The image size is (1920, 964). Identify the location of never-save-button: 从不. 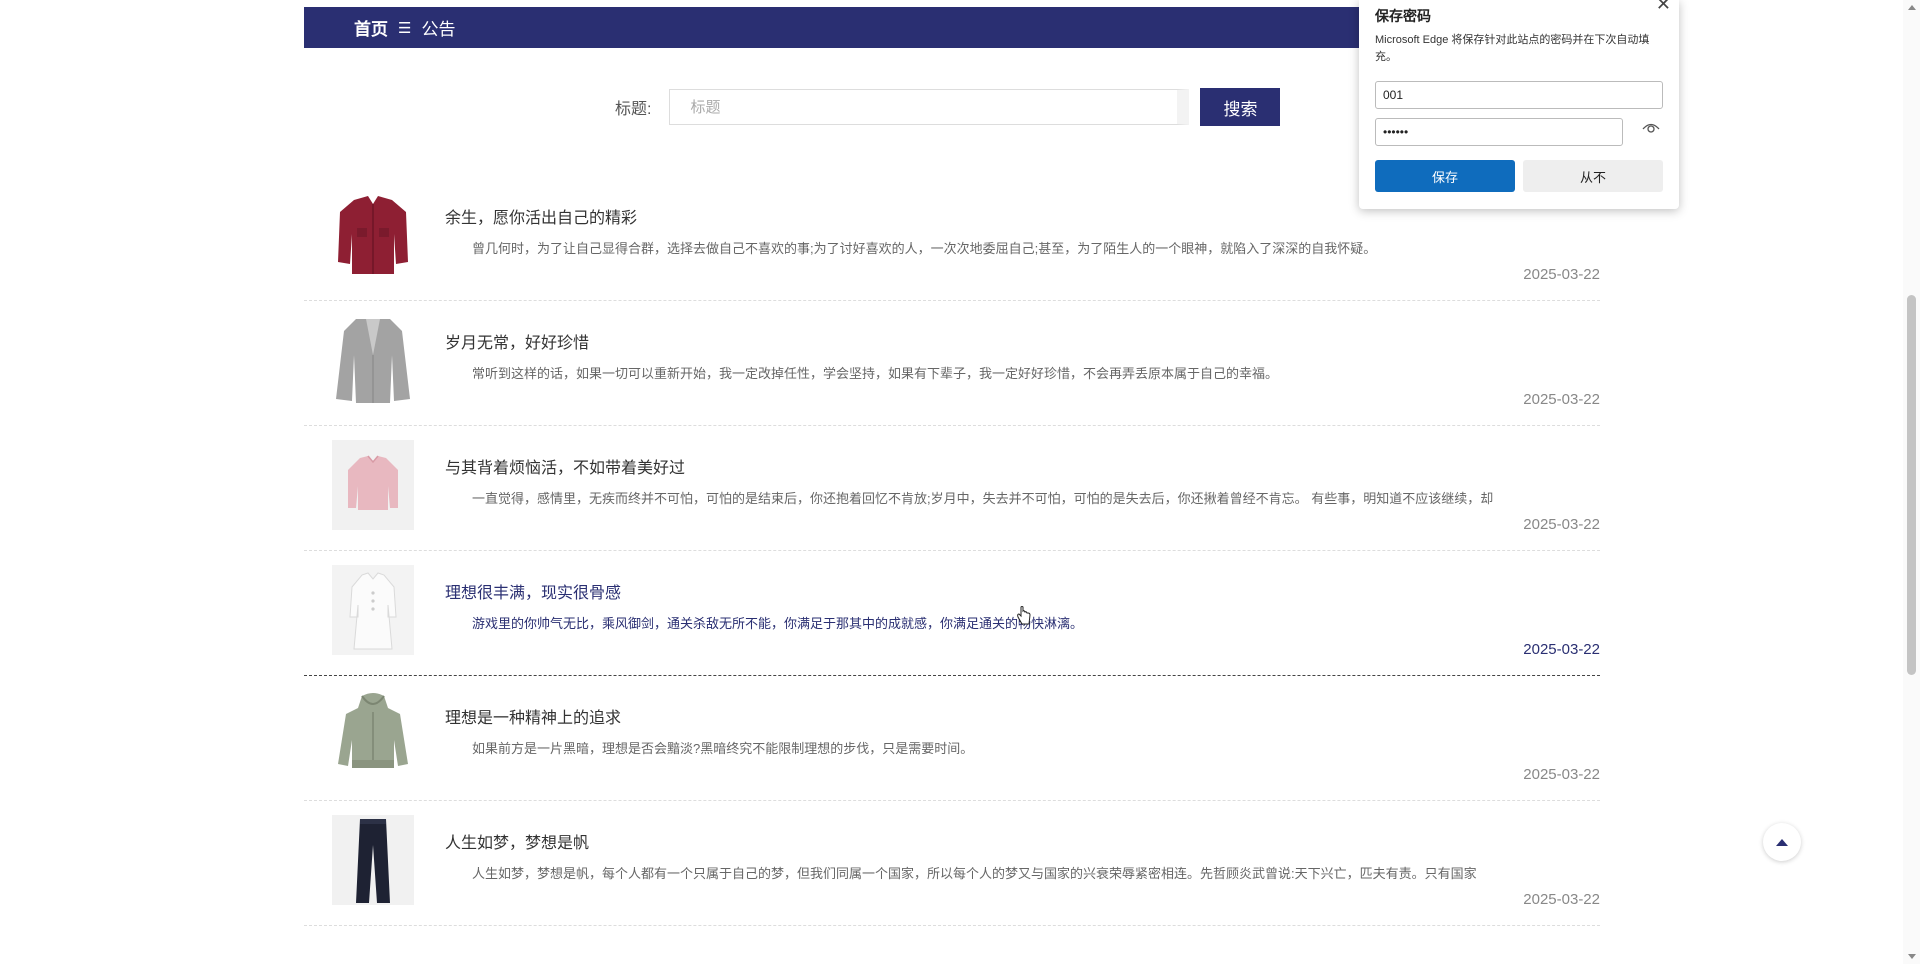
(1593, 176).